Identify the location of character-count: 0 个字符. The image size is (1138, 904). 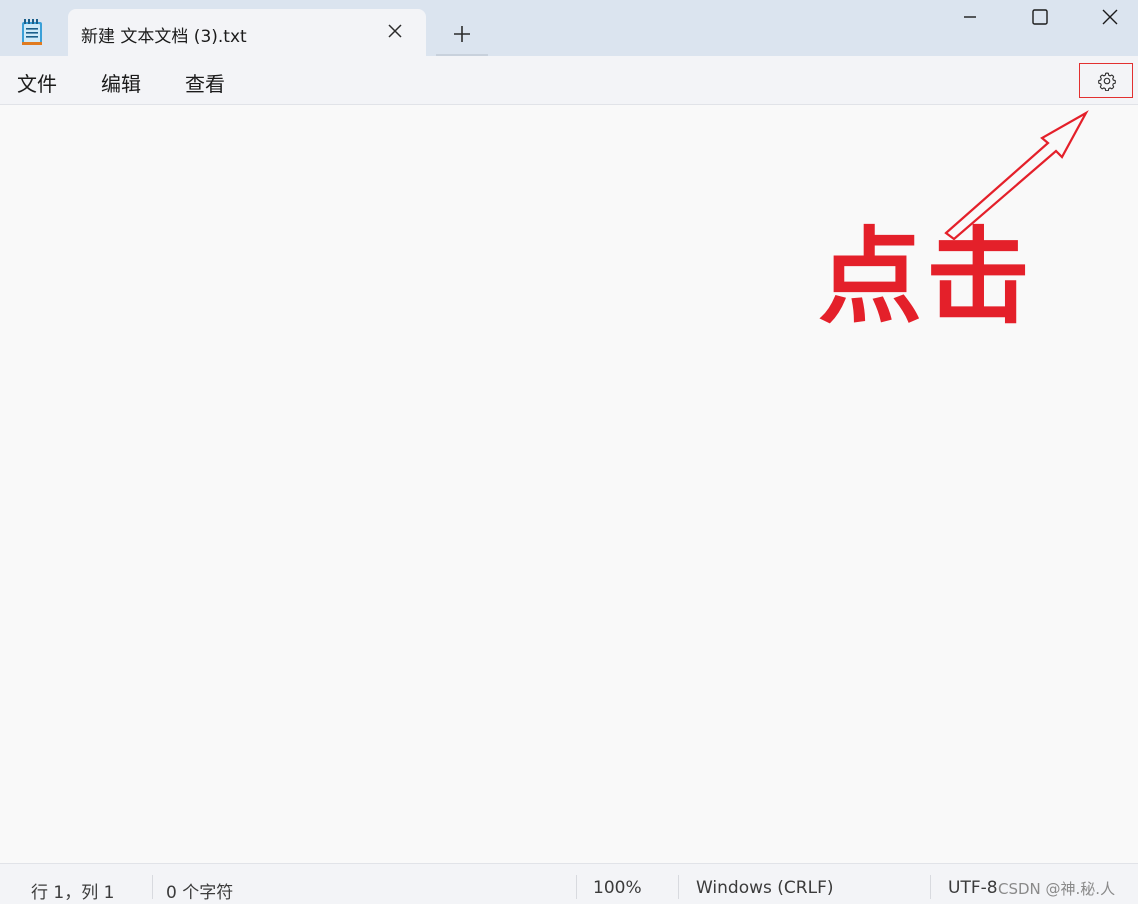
(200, 893).